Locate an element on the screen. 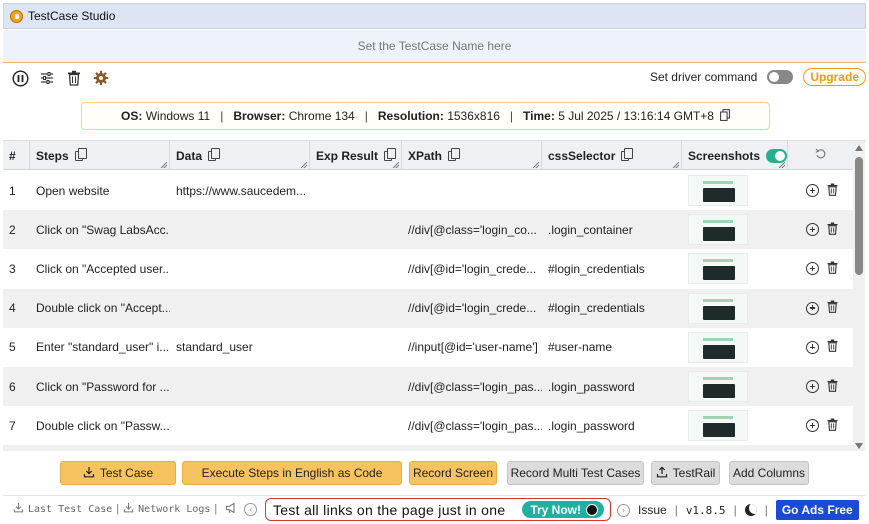 The image size is (869, 524). test-case-button: Test Case is located at coordinates (118, 473).